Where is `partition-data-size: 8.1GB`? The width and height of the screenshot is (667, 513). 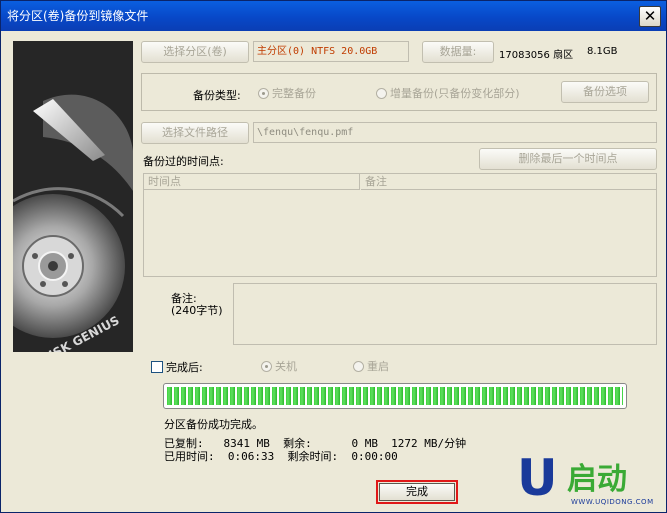 partition-data-size: 8.1GB is located at coordinates (602, 51).